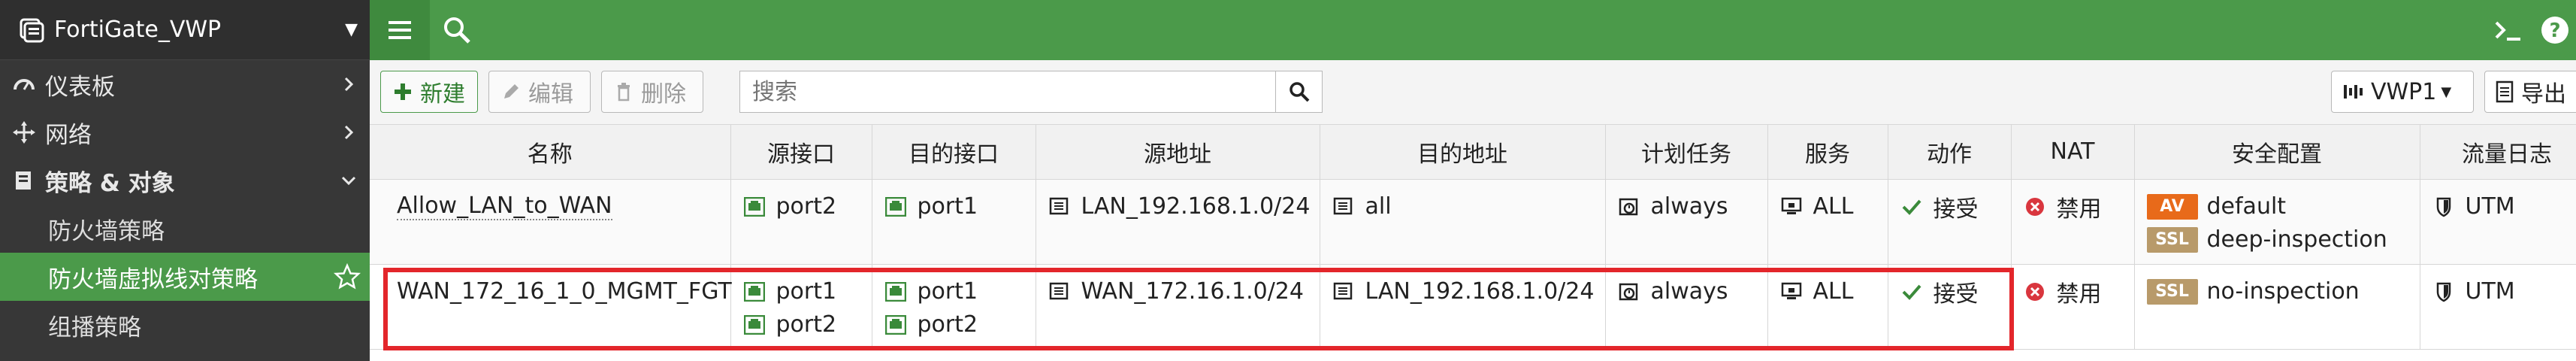 The width and height of the screenshot is (2576, 361). What do you see at coordinates (185, 132) in the screenshot?
I see `sidebar-item-network: 网络` at bounding box center [185, 132].